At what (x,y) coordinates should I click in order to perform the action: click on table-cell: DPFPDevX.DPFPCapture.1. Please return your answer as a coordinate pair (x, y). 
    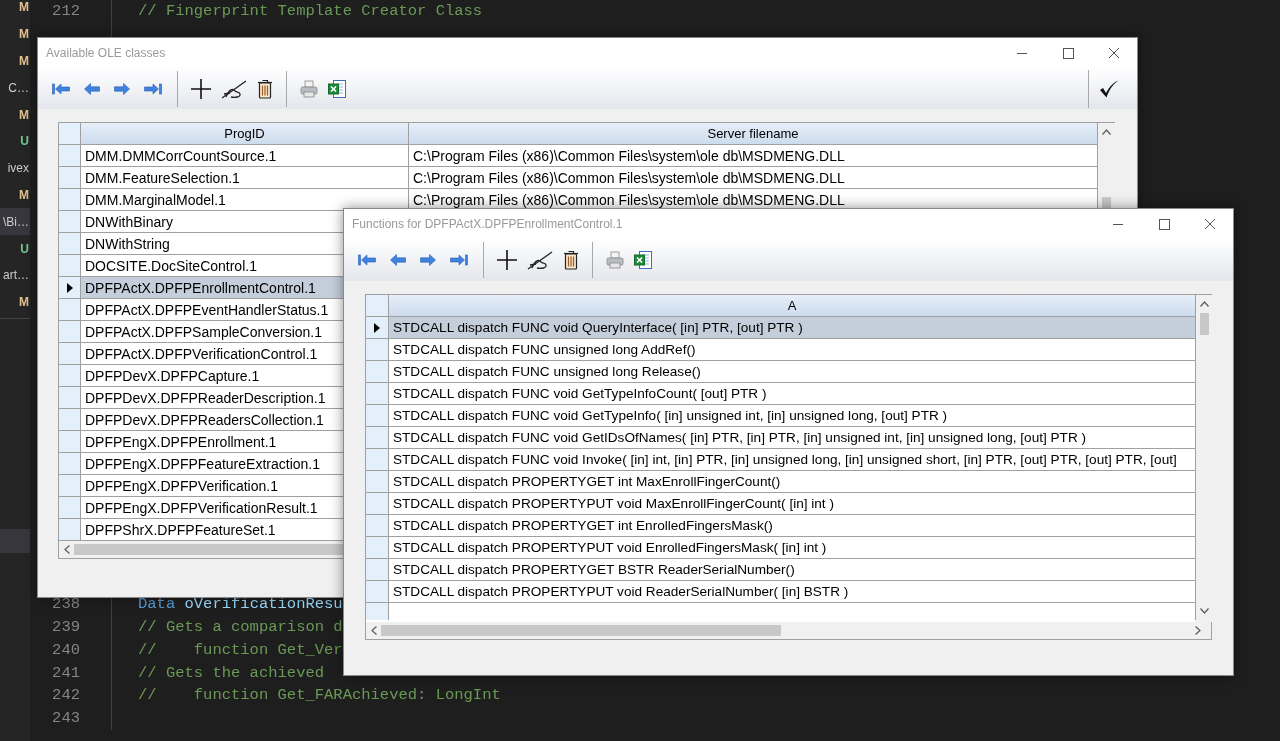
    Looking at the image, I should click on (172, 375).